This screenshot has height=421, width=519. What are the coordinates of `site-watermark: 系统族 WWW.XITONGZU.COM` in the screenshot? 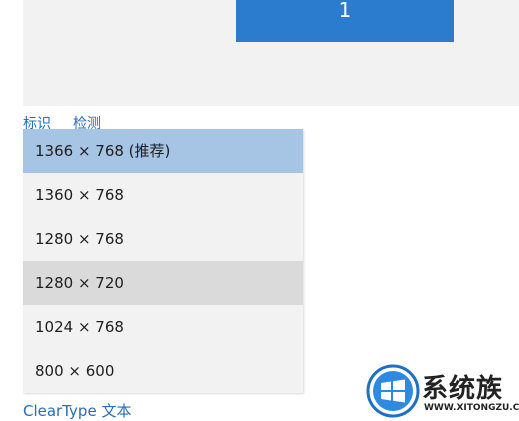 It's located at (442, 392).